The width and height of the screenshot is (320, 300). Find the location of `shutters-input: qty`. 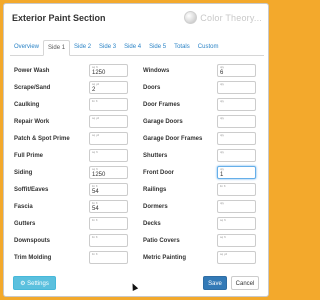

shutters-input: qty is located at coordinates (236, 155).